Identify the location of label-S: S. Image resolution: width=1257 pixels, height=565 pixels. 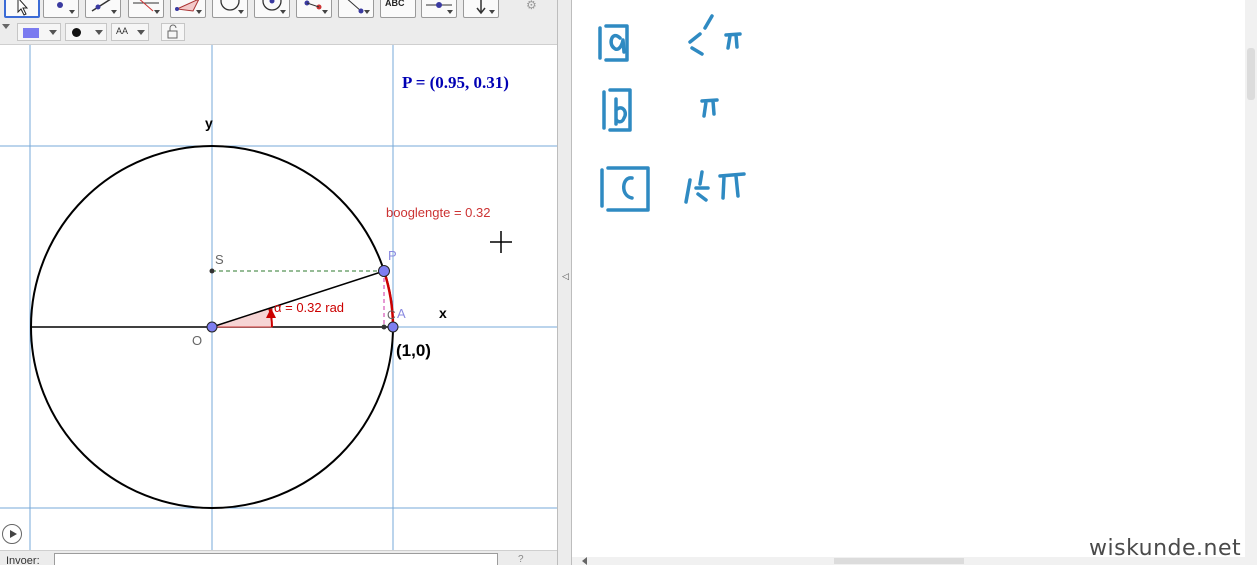
(219, 259).